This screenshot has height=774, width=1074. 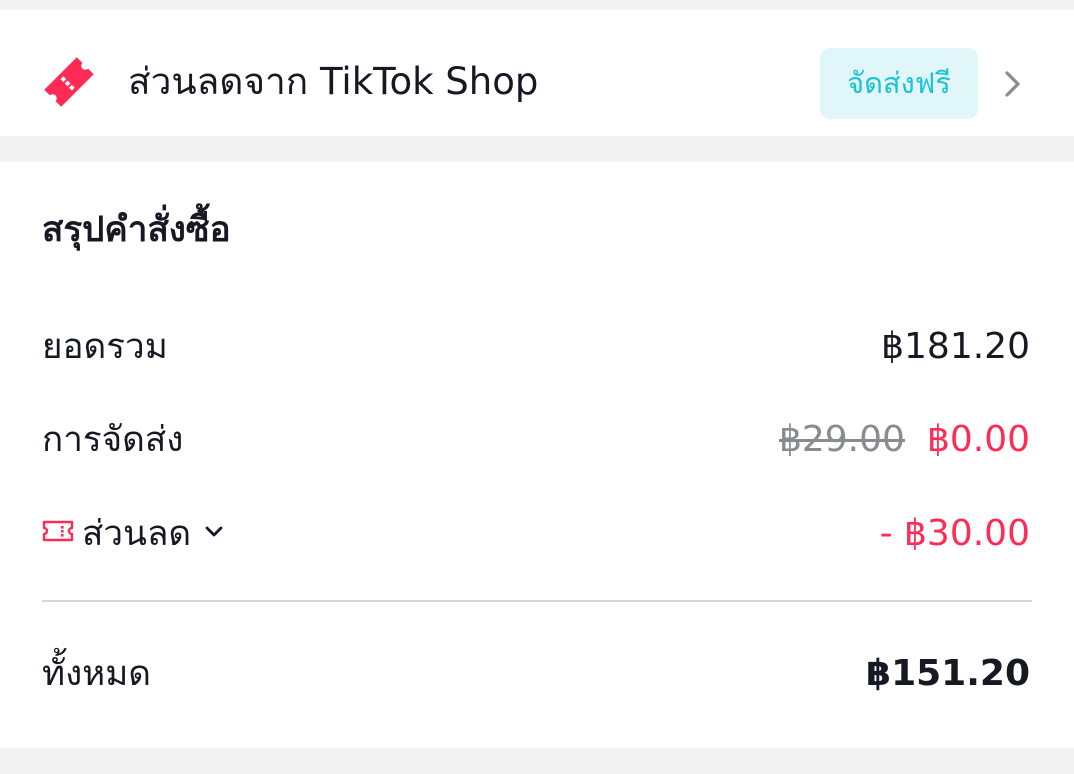 What do you see at coordinates (948, 673) in the screenshot?
I see `total-value: ฿151.20` at bounding box center [948, 673].